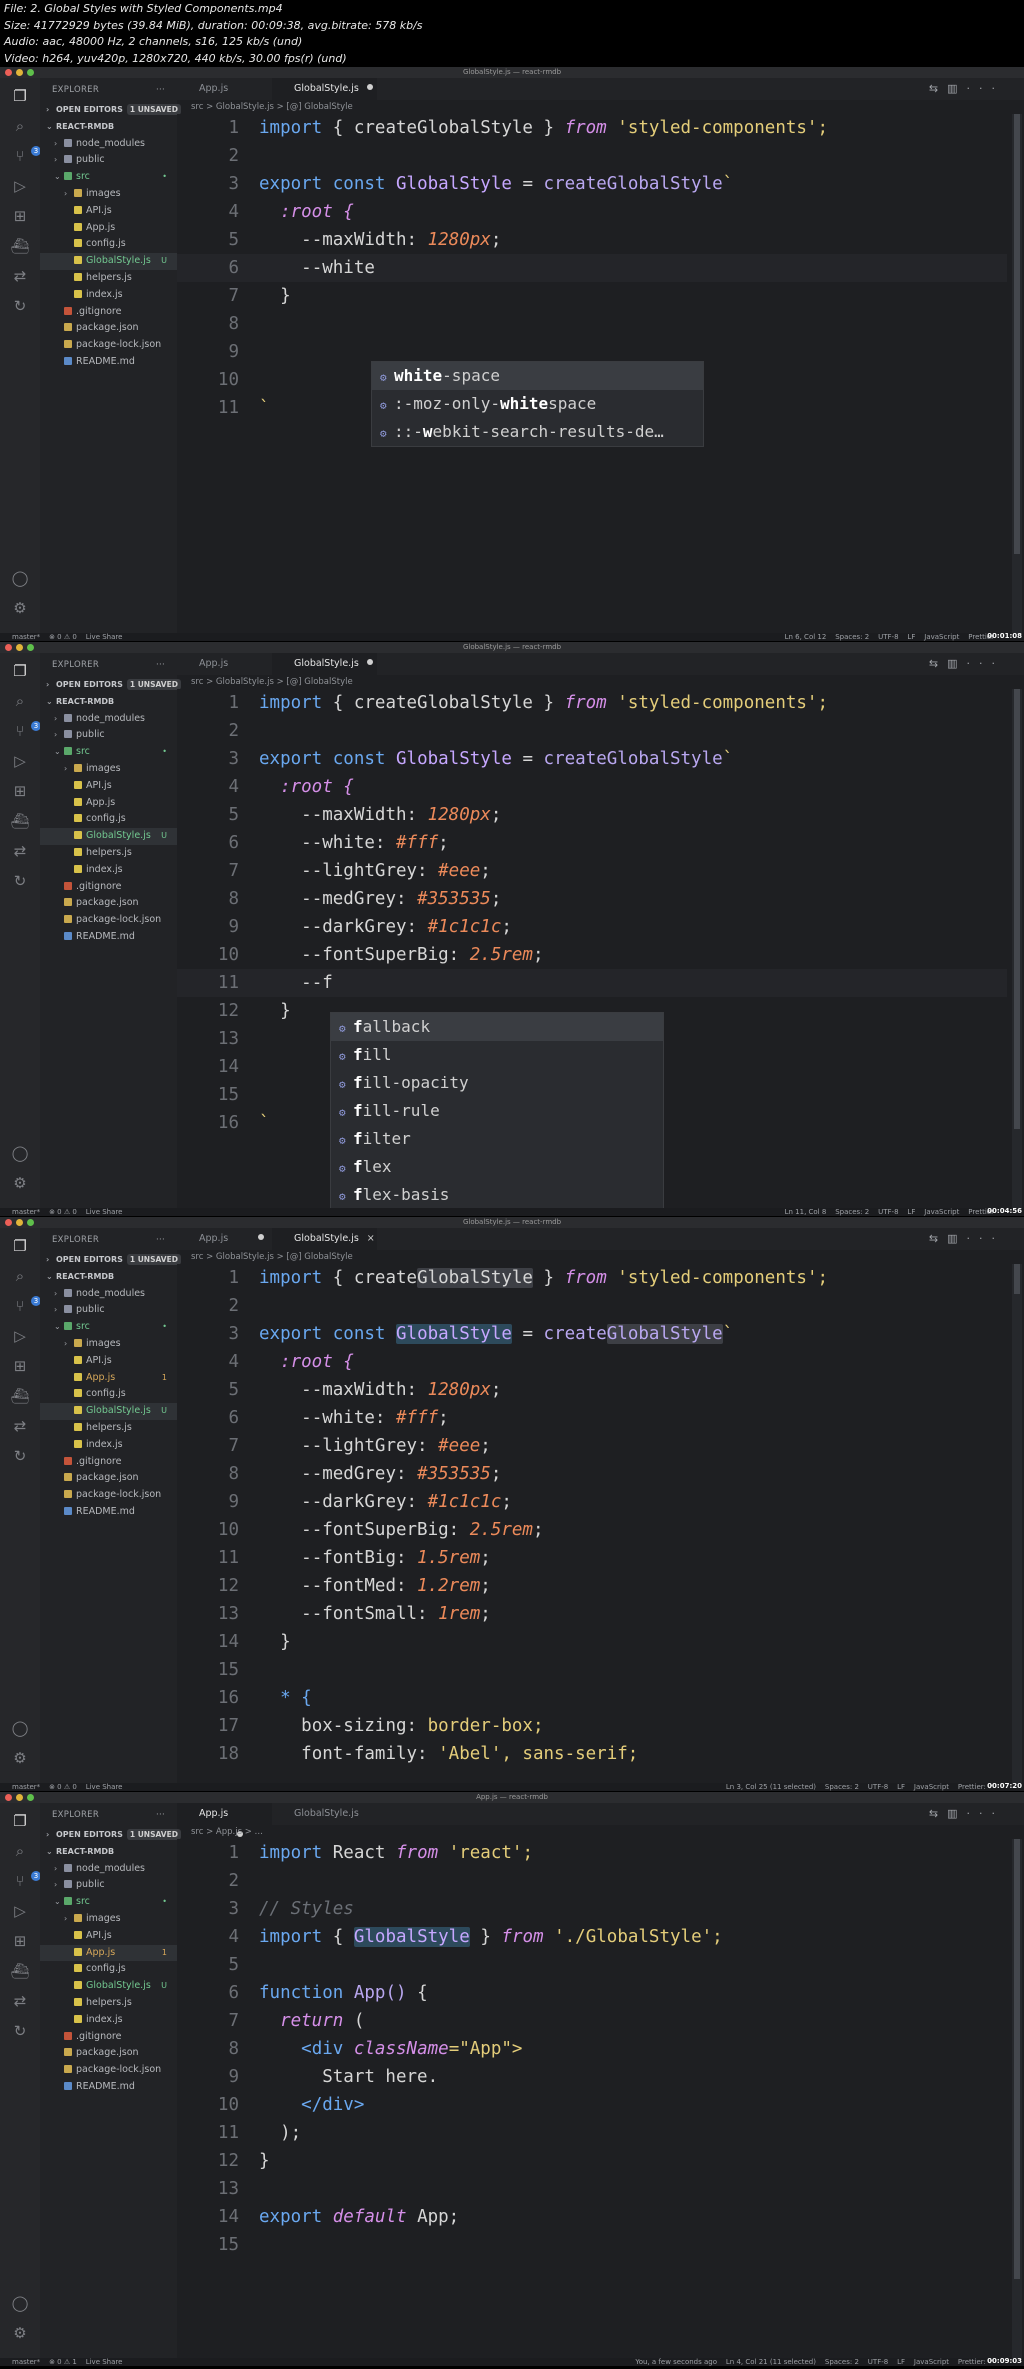  I want to click on status-left: master* ⊗ 0 ⚠ 1 Live Share, so click(67, 2362).